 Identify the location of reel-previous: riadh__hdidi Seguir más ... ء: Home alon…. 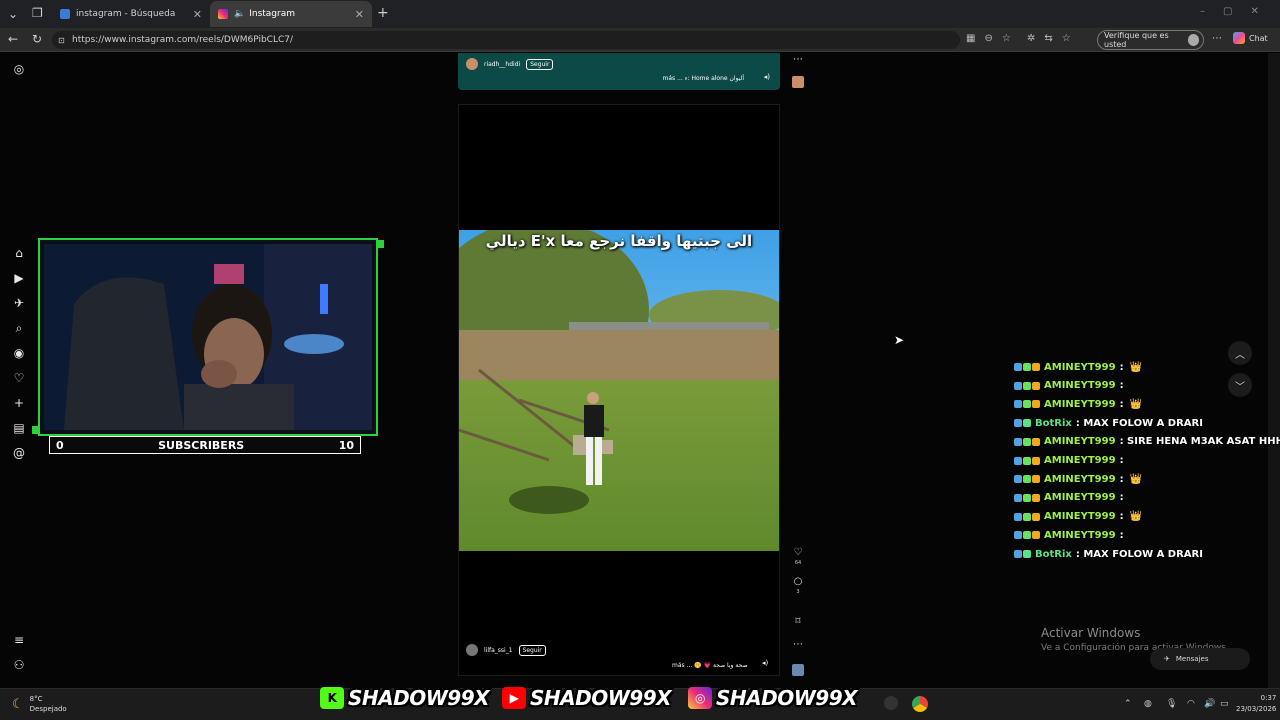
(619, 71).